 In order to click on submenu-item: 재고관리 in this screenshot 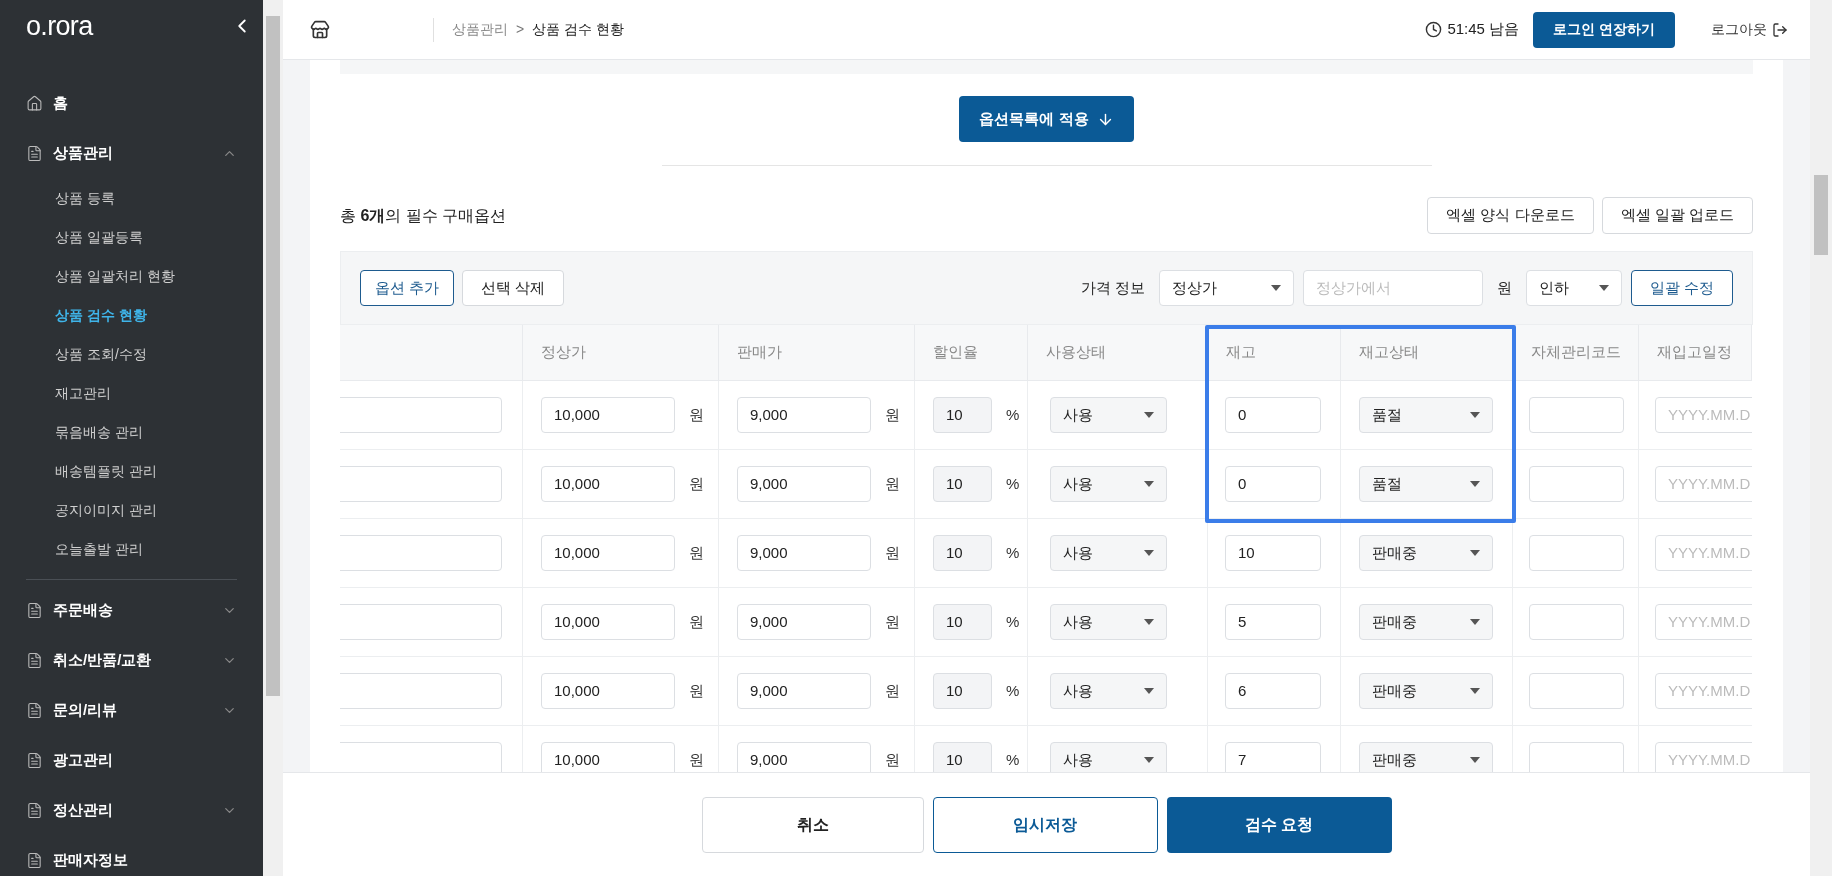, I will do `click(131, 393)`.